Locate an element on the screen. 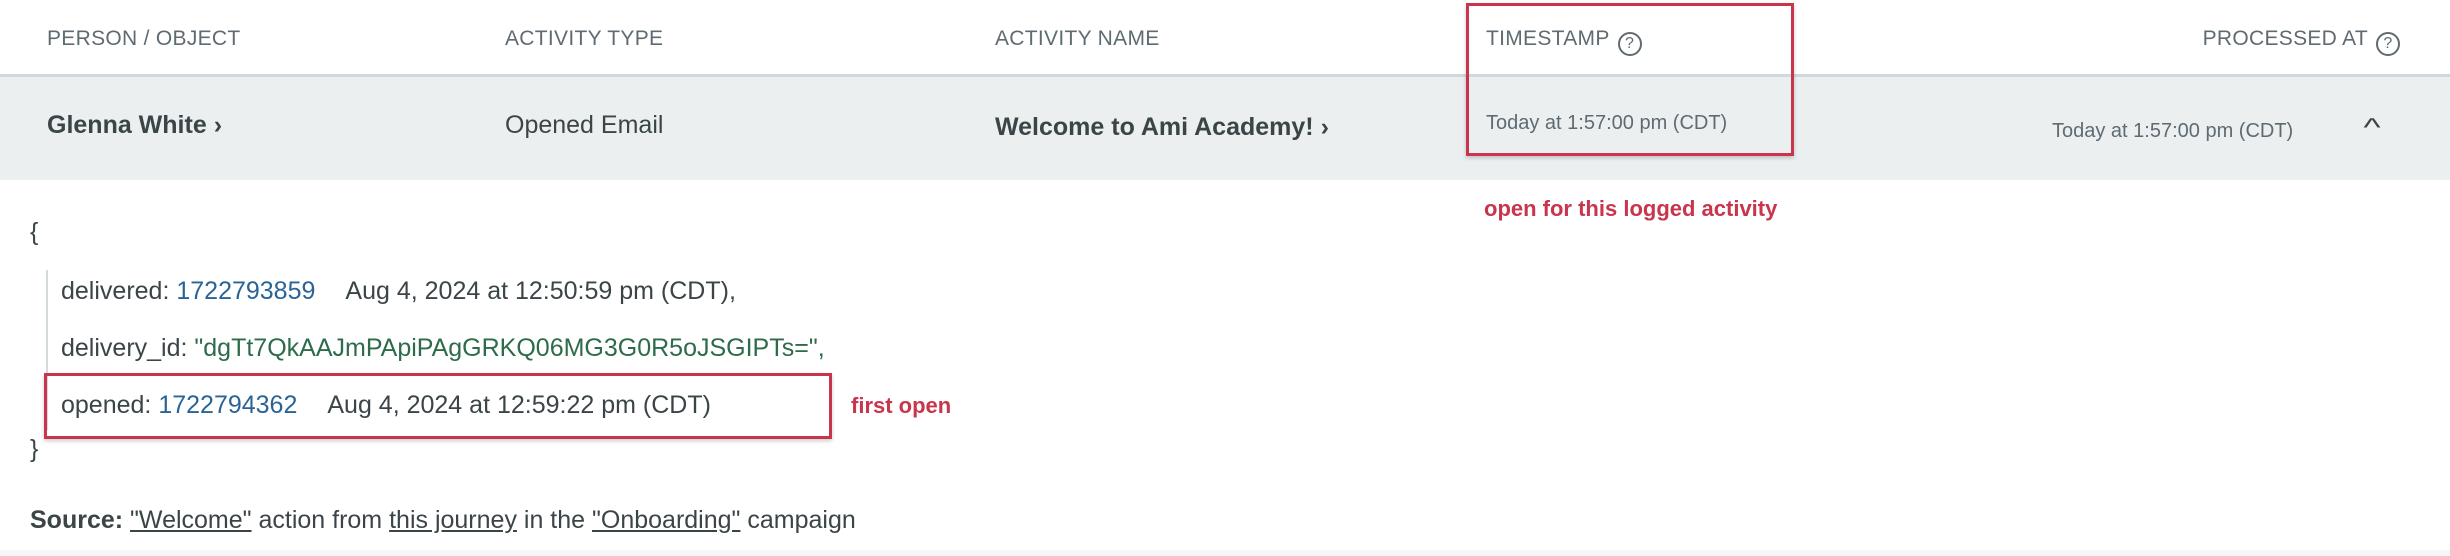 The image size is (2450, 556). key: delivered: is located at coordinates (115, 291).